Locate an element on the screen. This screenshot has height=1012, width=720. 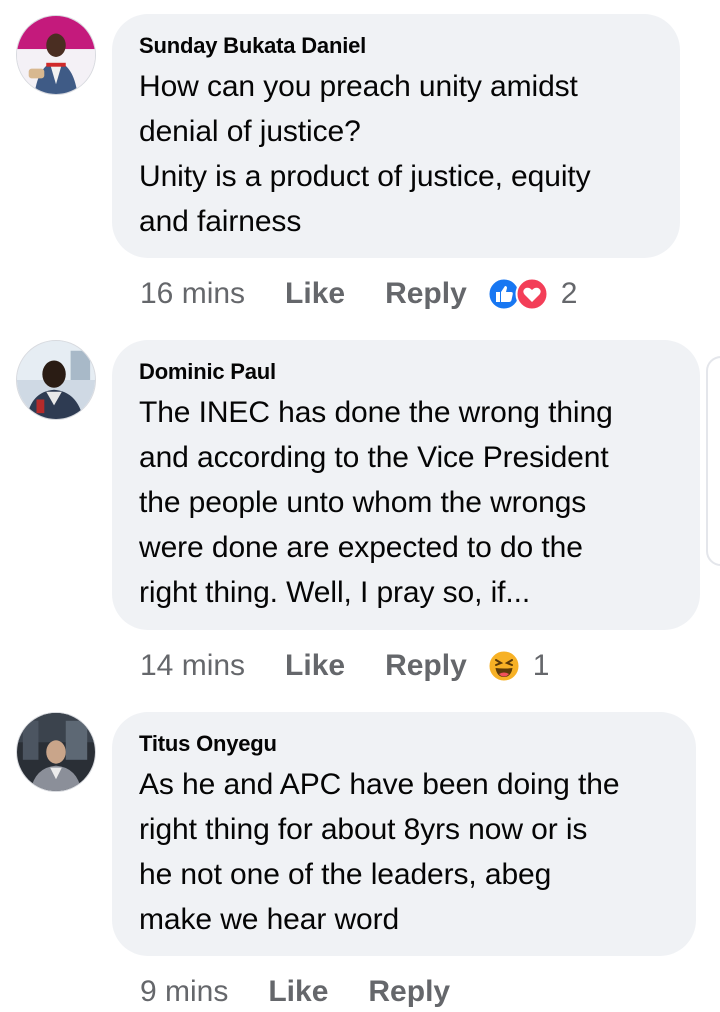
reaction-summary: 2 is located at coordinates (532, 294).